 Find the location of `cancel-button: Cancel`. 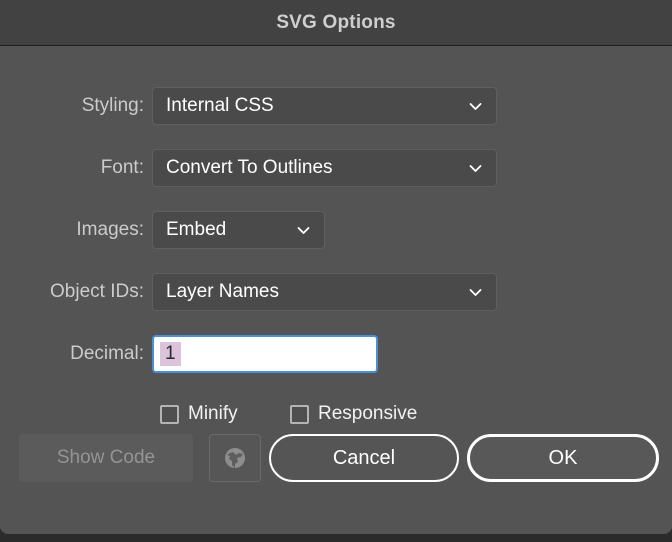

cancel-button: Cancel is located at coordinates (364, 458).